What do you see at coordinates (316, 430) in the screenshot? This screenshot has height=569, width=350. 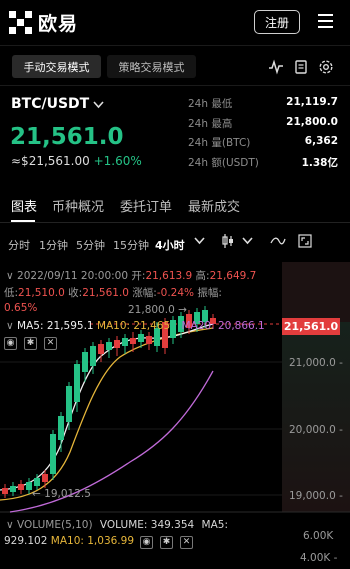 I see `y-axis-label: 20,000.0 -` at bounding box center [316, 430].